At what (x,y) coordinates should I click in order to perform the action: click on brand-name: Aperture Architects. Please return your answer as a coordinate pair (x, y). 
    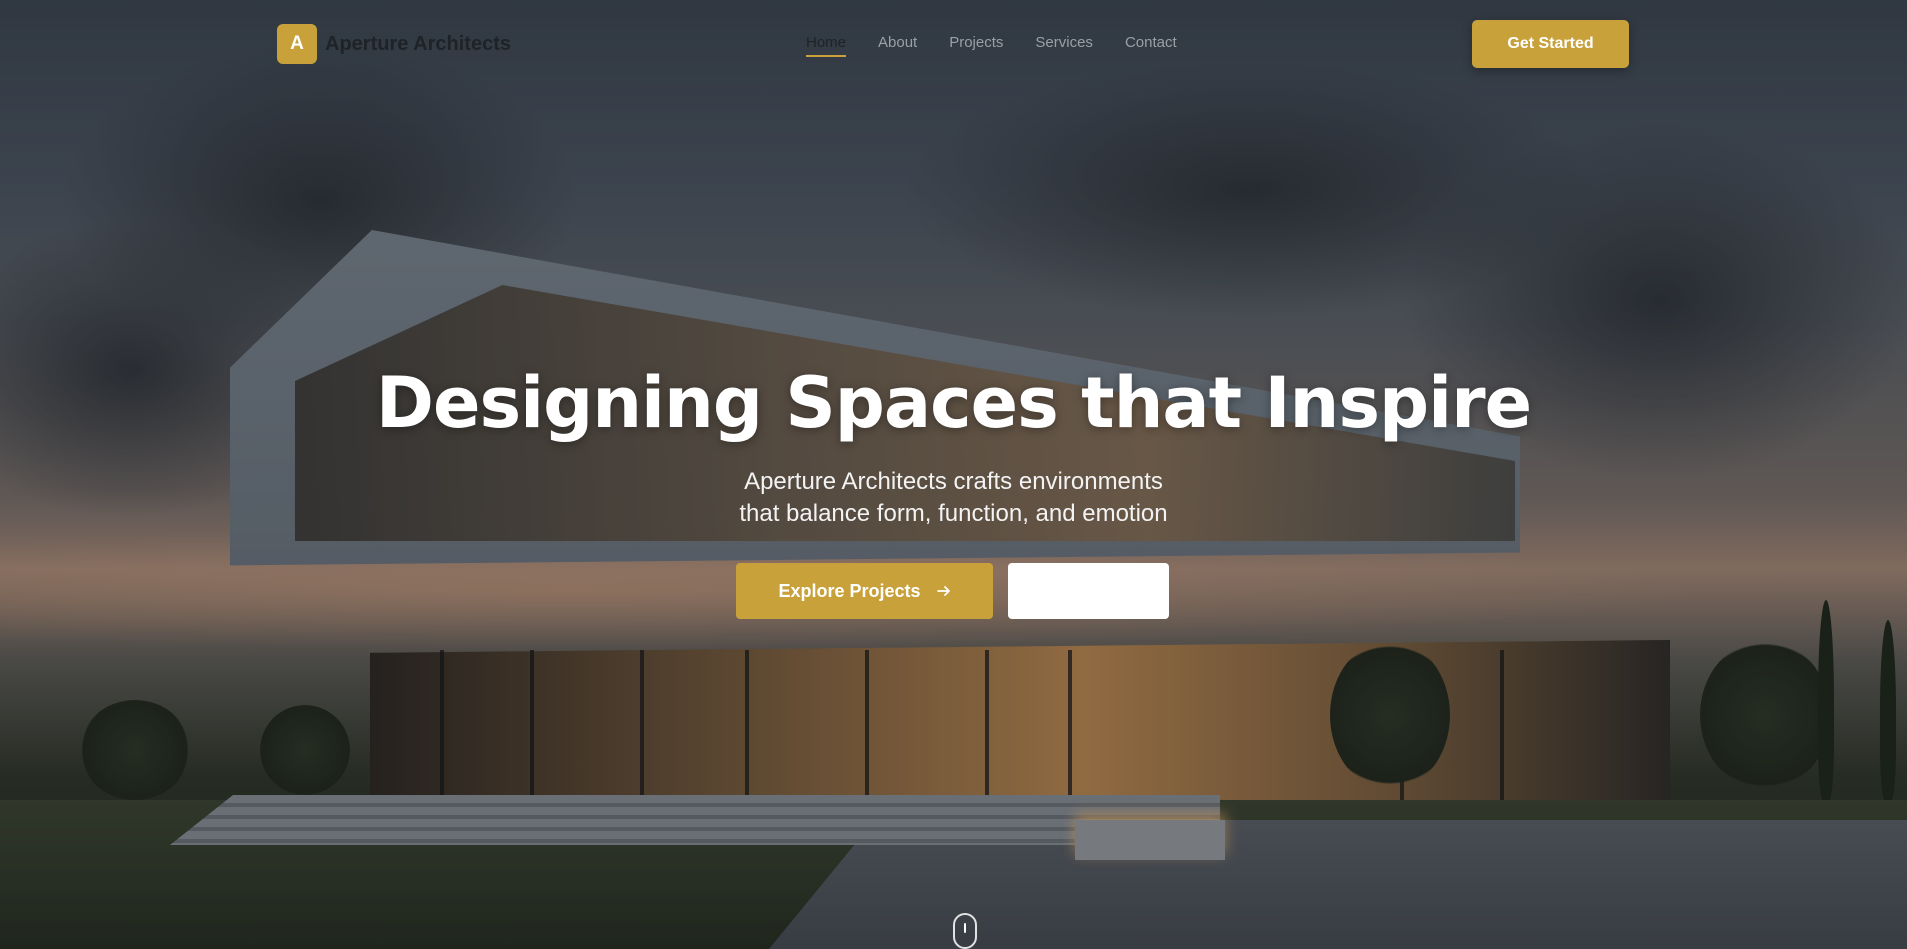
    Looking at the image, I should click on (418, 43).